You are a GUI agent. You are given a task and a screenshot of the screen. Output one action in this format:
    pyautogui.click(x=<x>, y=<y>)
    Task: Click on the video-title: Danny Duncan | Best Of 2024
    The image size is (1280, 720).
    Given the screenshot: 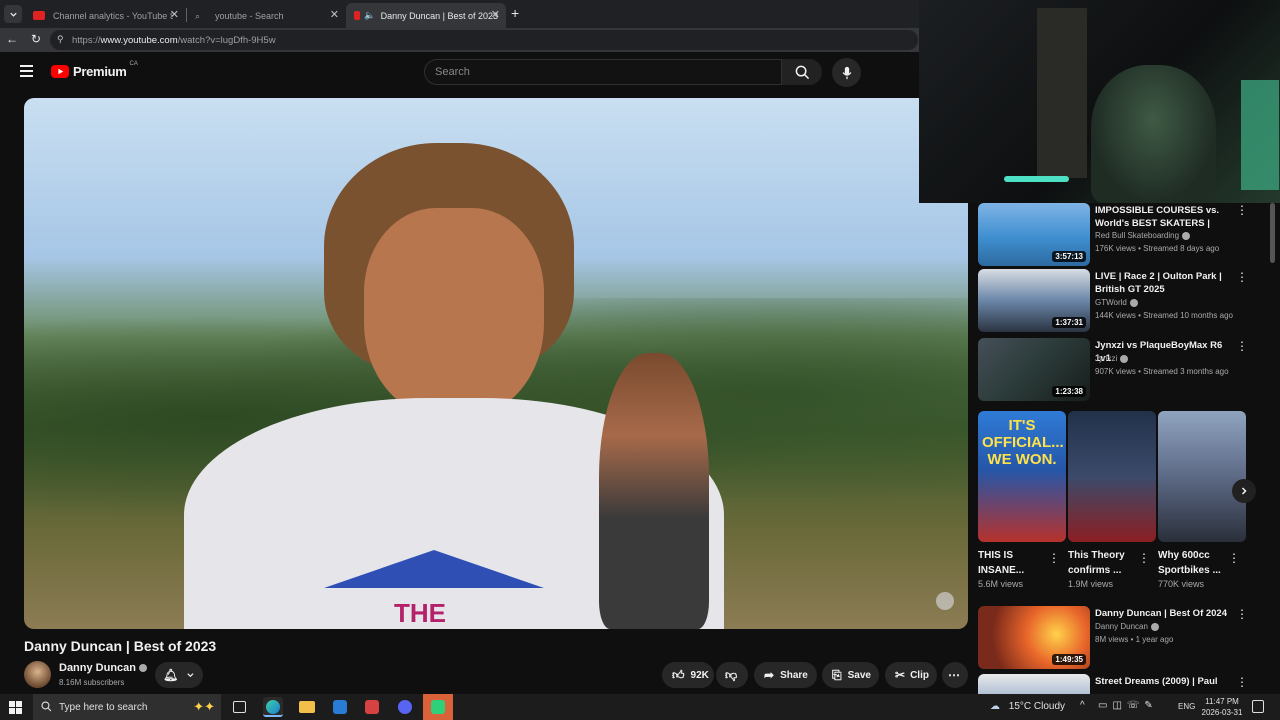 What is the action you would take?
    pyautogui.click(x=1165, y=613)
    